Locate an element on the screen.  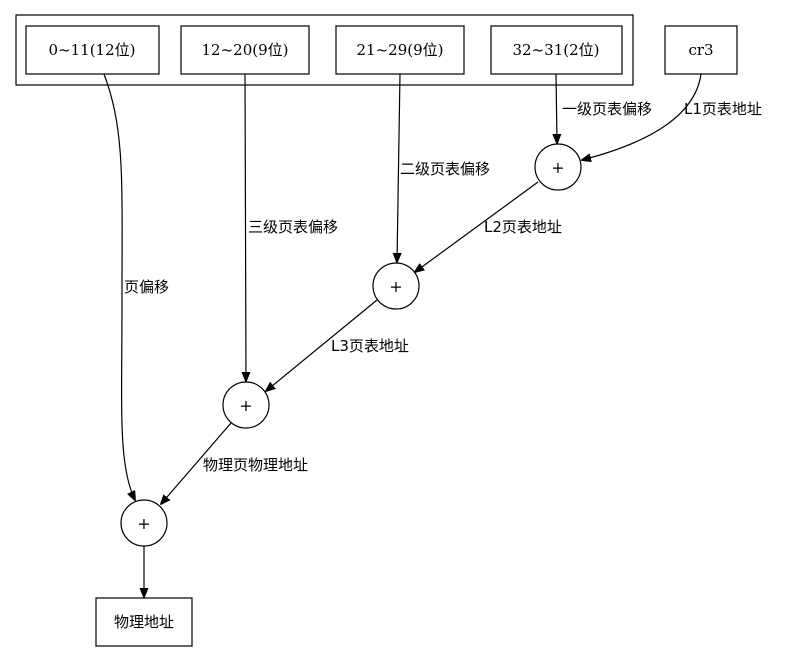
label-l2-offset: 二级页表偏移 is located at coordinates (445, 169).